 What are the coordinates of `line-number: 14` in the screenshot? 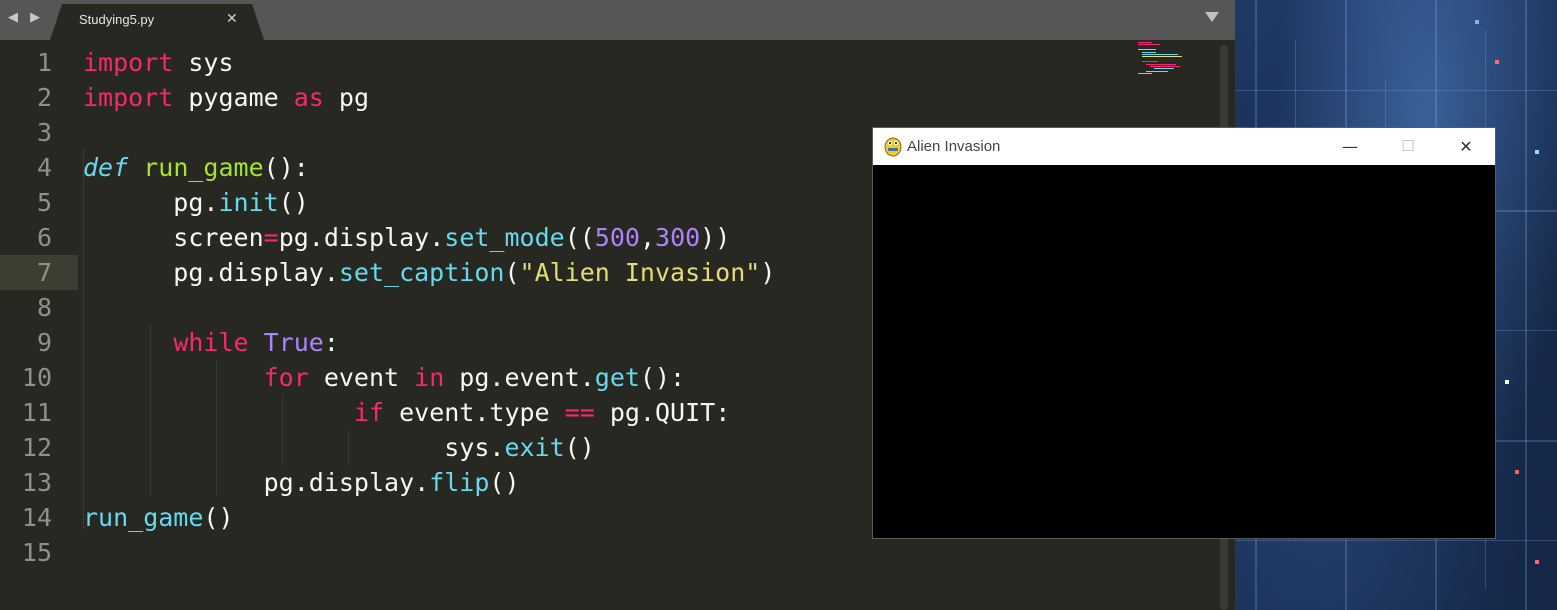 It's located at (36, 517).